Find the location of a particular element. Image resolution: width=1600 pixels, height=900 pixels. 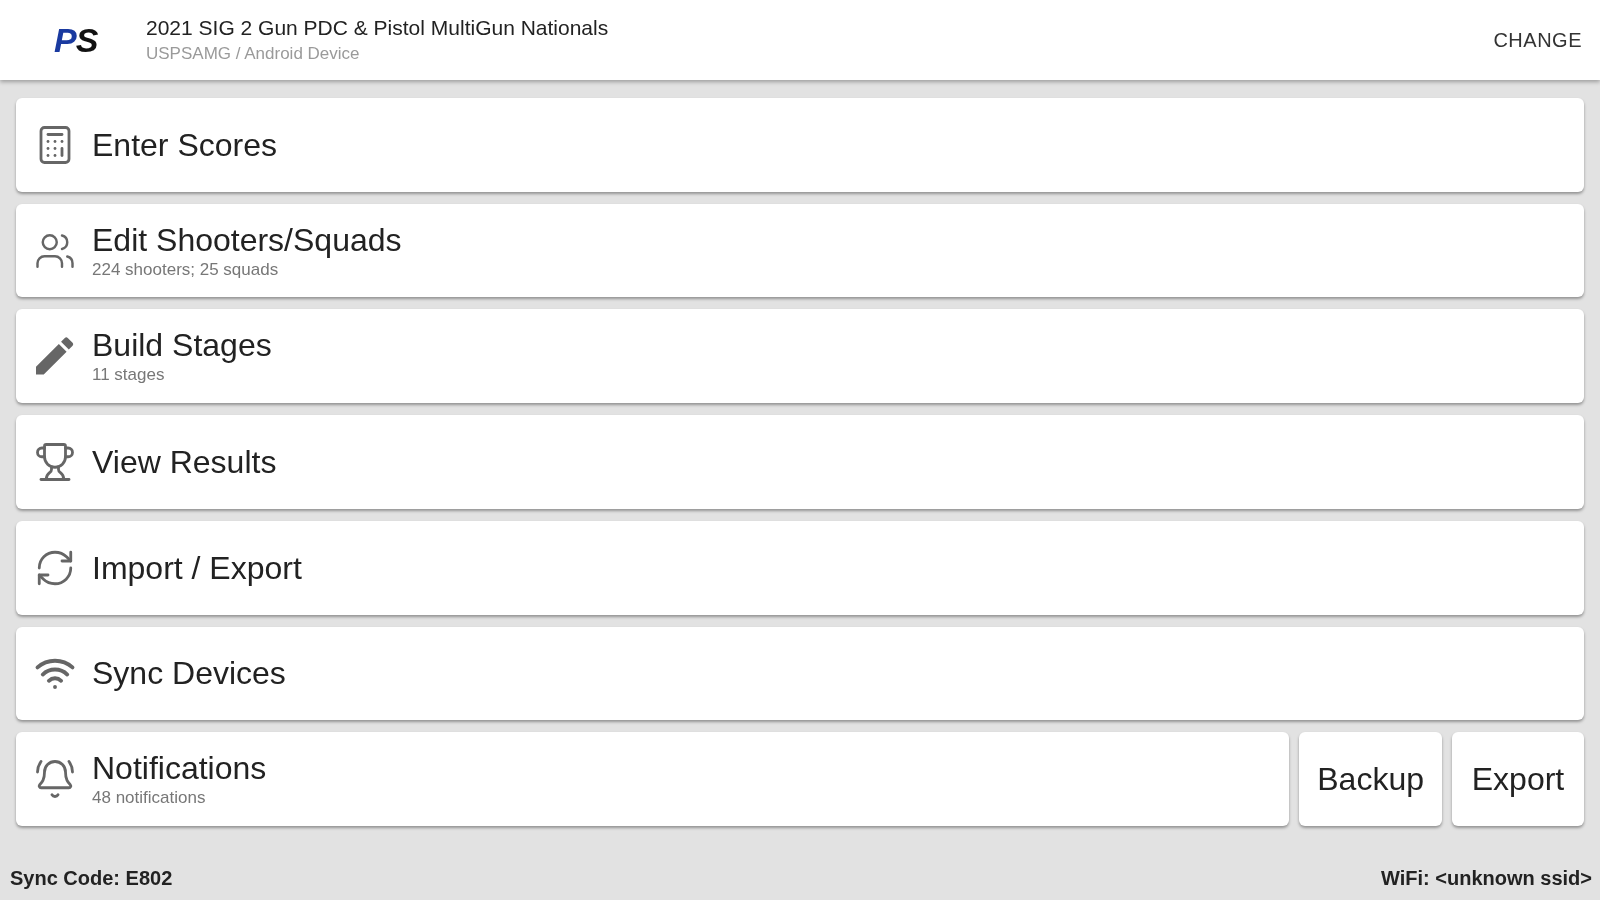

menu-item: Import / Export is located at coordinates (800, 567).